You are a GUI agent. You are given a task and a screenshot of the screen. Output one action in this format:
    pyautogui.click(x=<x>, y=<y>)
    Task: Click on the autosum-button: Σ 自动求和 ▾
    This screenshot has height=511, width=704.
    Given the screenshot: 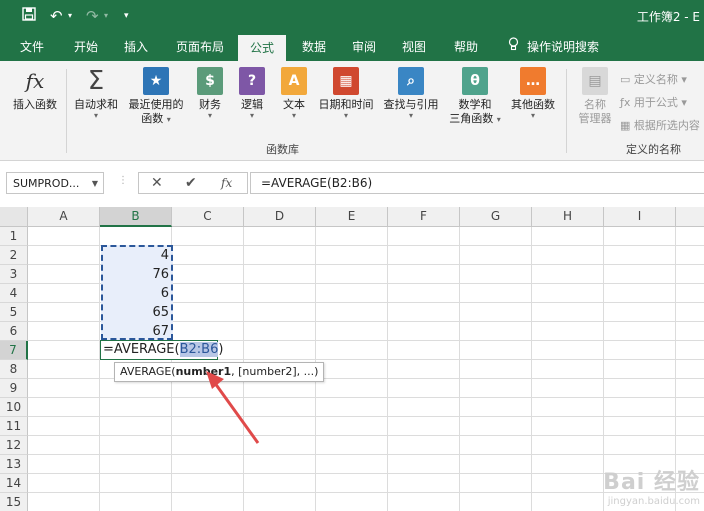 What is the action you would take?
    pyautogui.click(x=96, y=93)
    